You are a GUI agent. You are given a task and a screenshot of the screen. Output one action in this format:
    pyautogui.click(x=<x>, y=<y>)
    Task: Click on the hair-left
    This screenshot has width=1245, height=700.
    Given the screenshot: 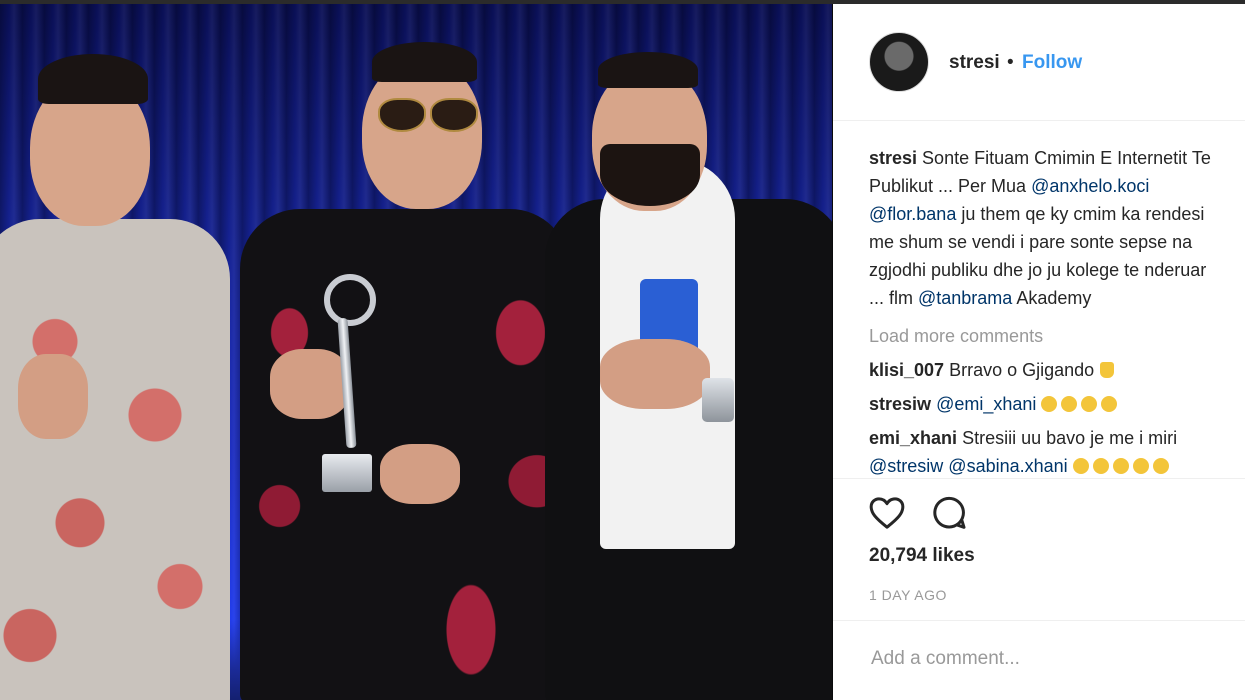 What is the action you would take?
    pyautogui.click(x=93, y=79)
    